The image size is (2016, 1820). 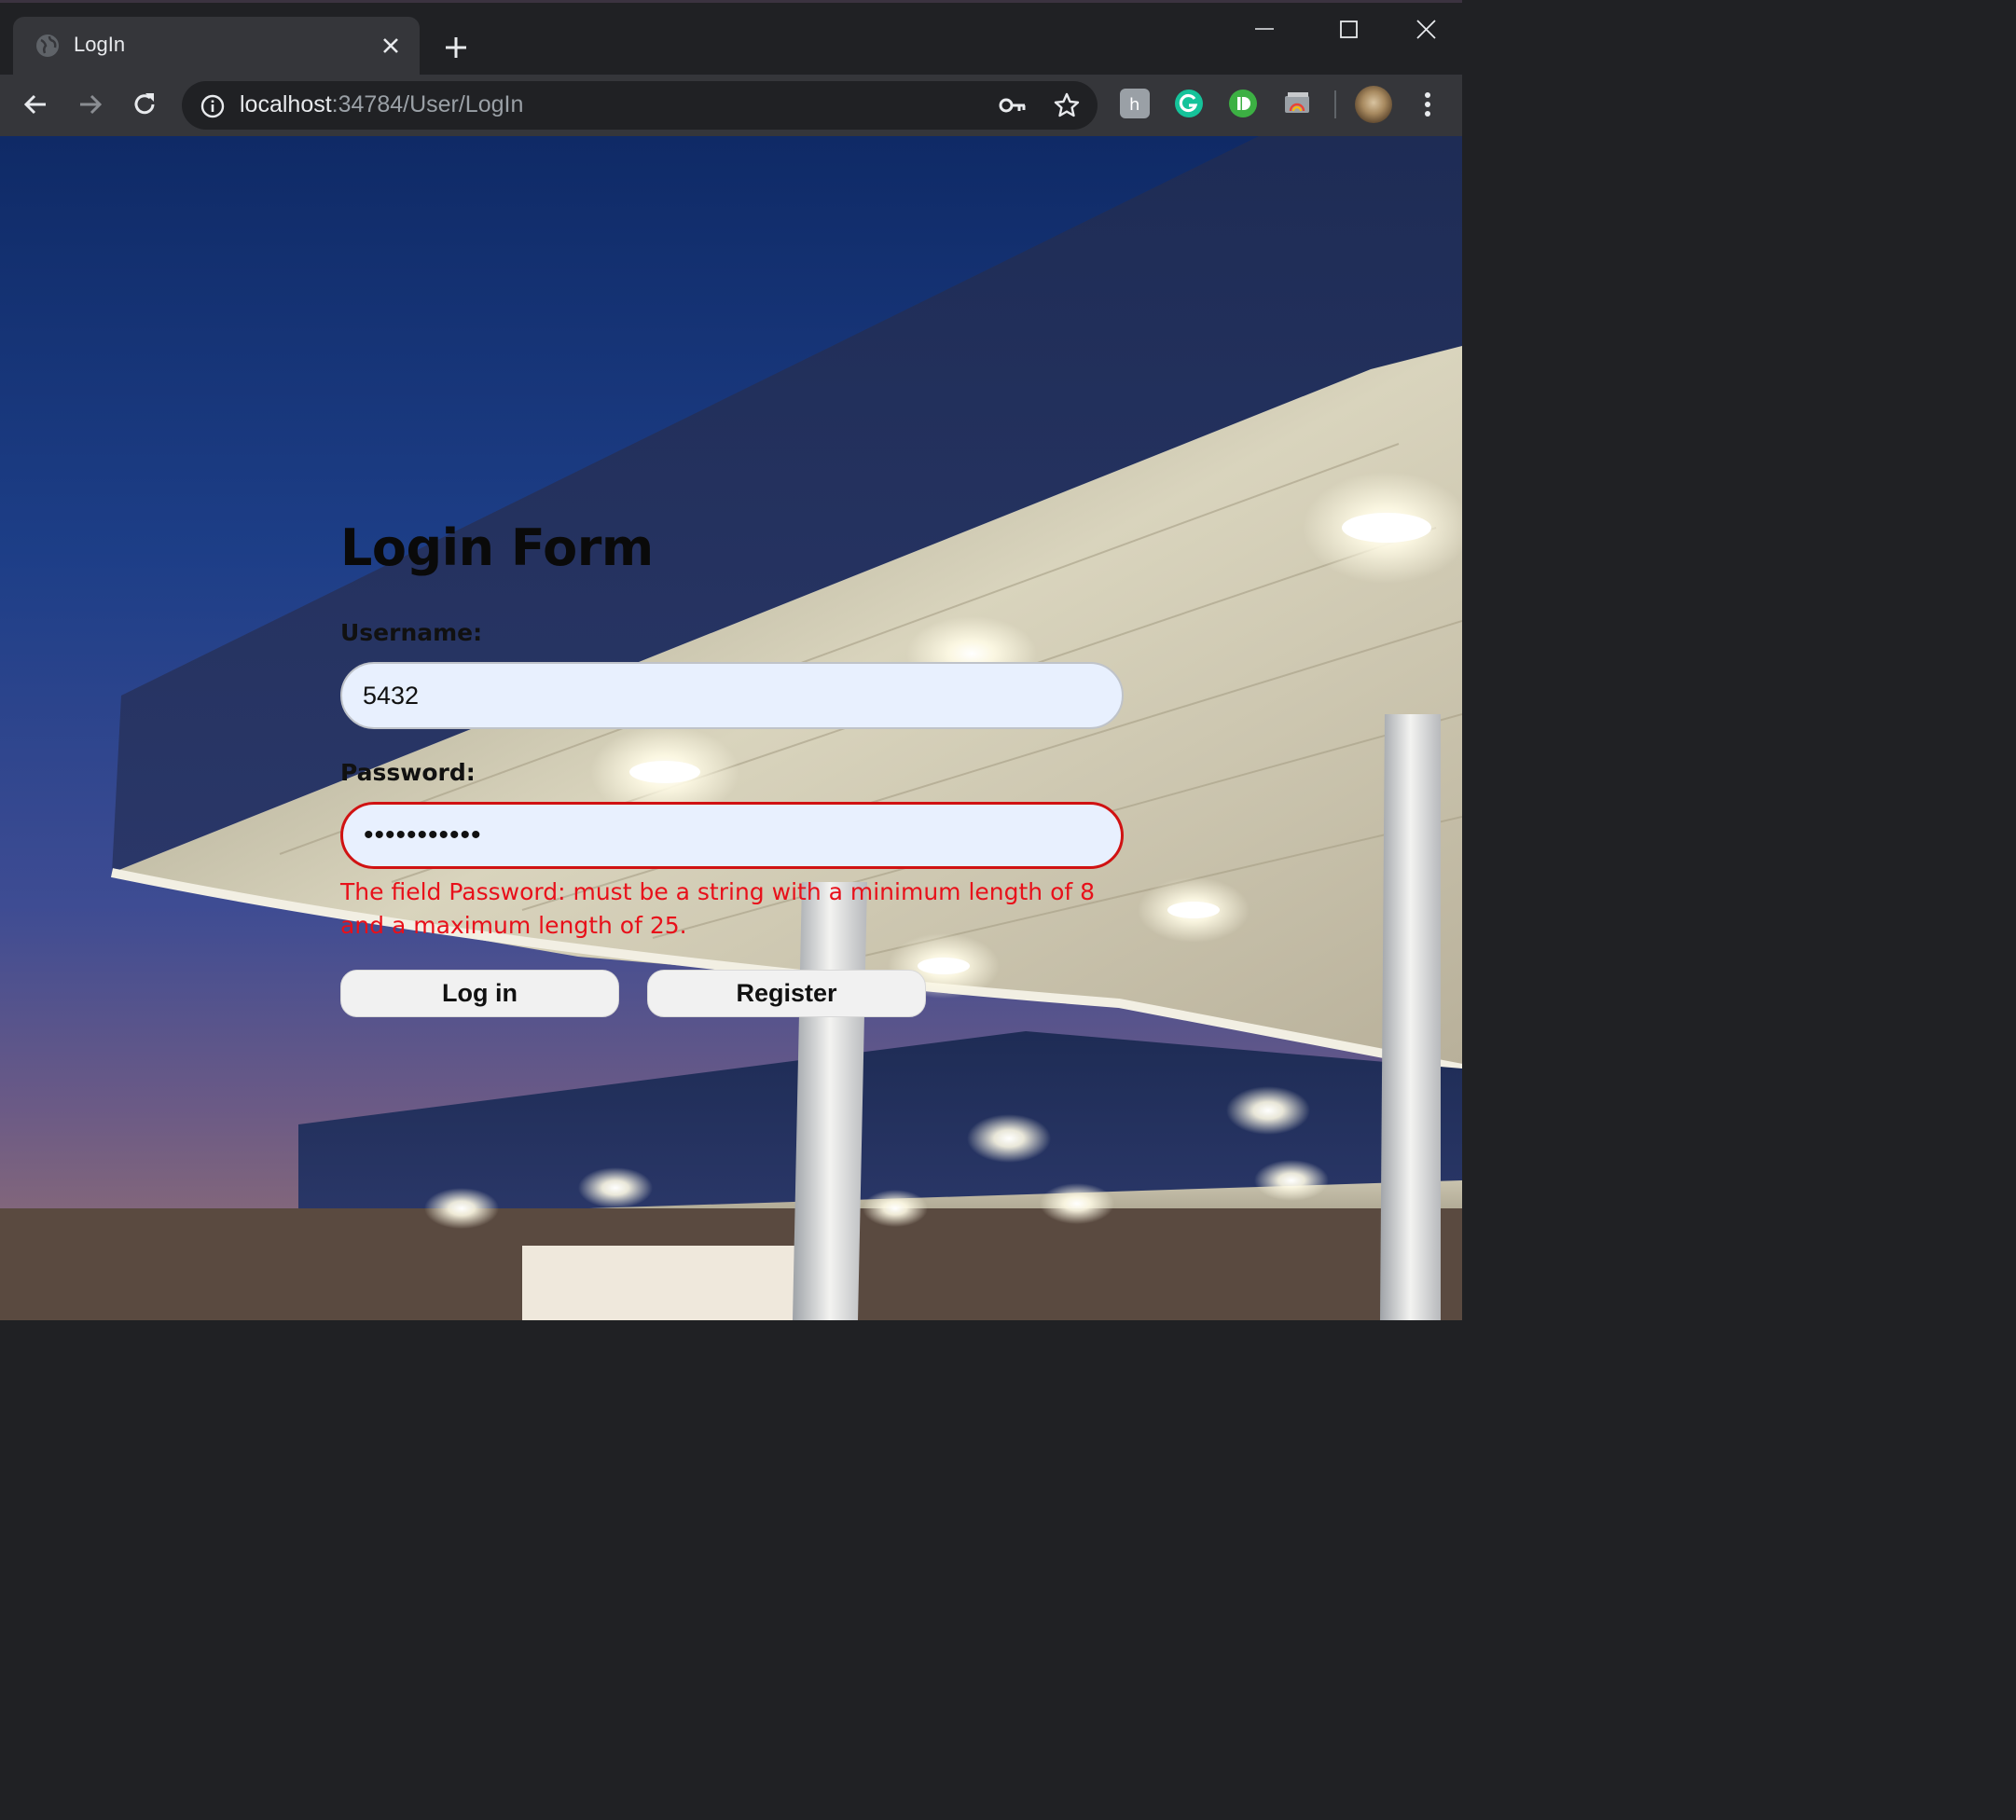 What do you see at coordinates (732, 695) in the screenshot?
I see `username-input: 5432` at bounding box center [732, 695].